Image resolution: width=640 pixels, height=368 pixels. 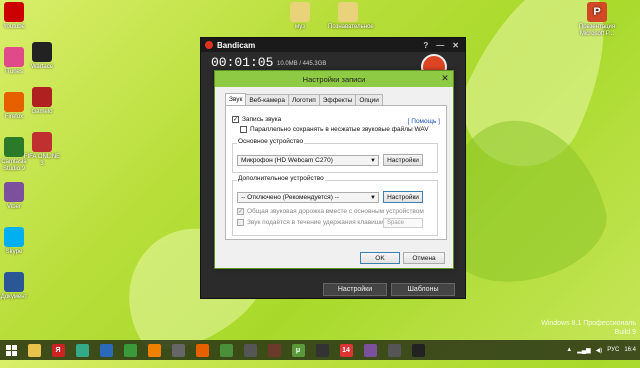 I want to click on bandicam-templates-button: Шаблоны, so click(x=423, y=289).